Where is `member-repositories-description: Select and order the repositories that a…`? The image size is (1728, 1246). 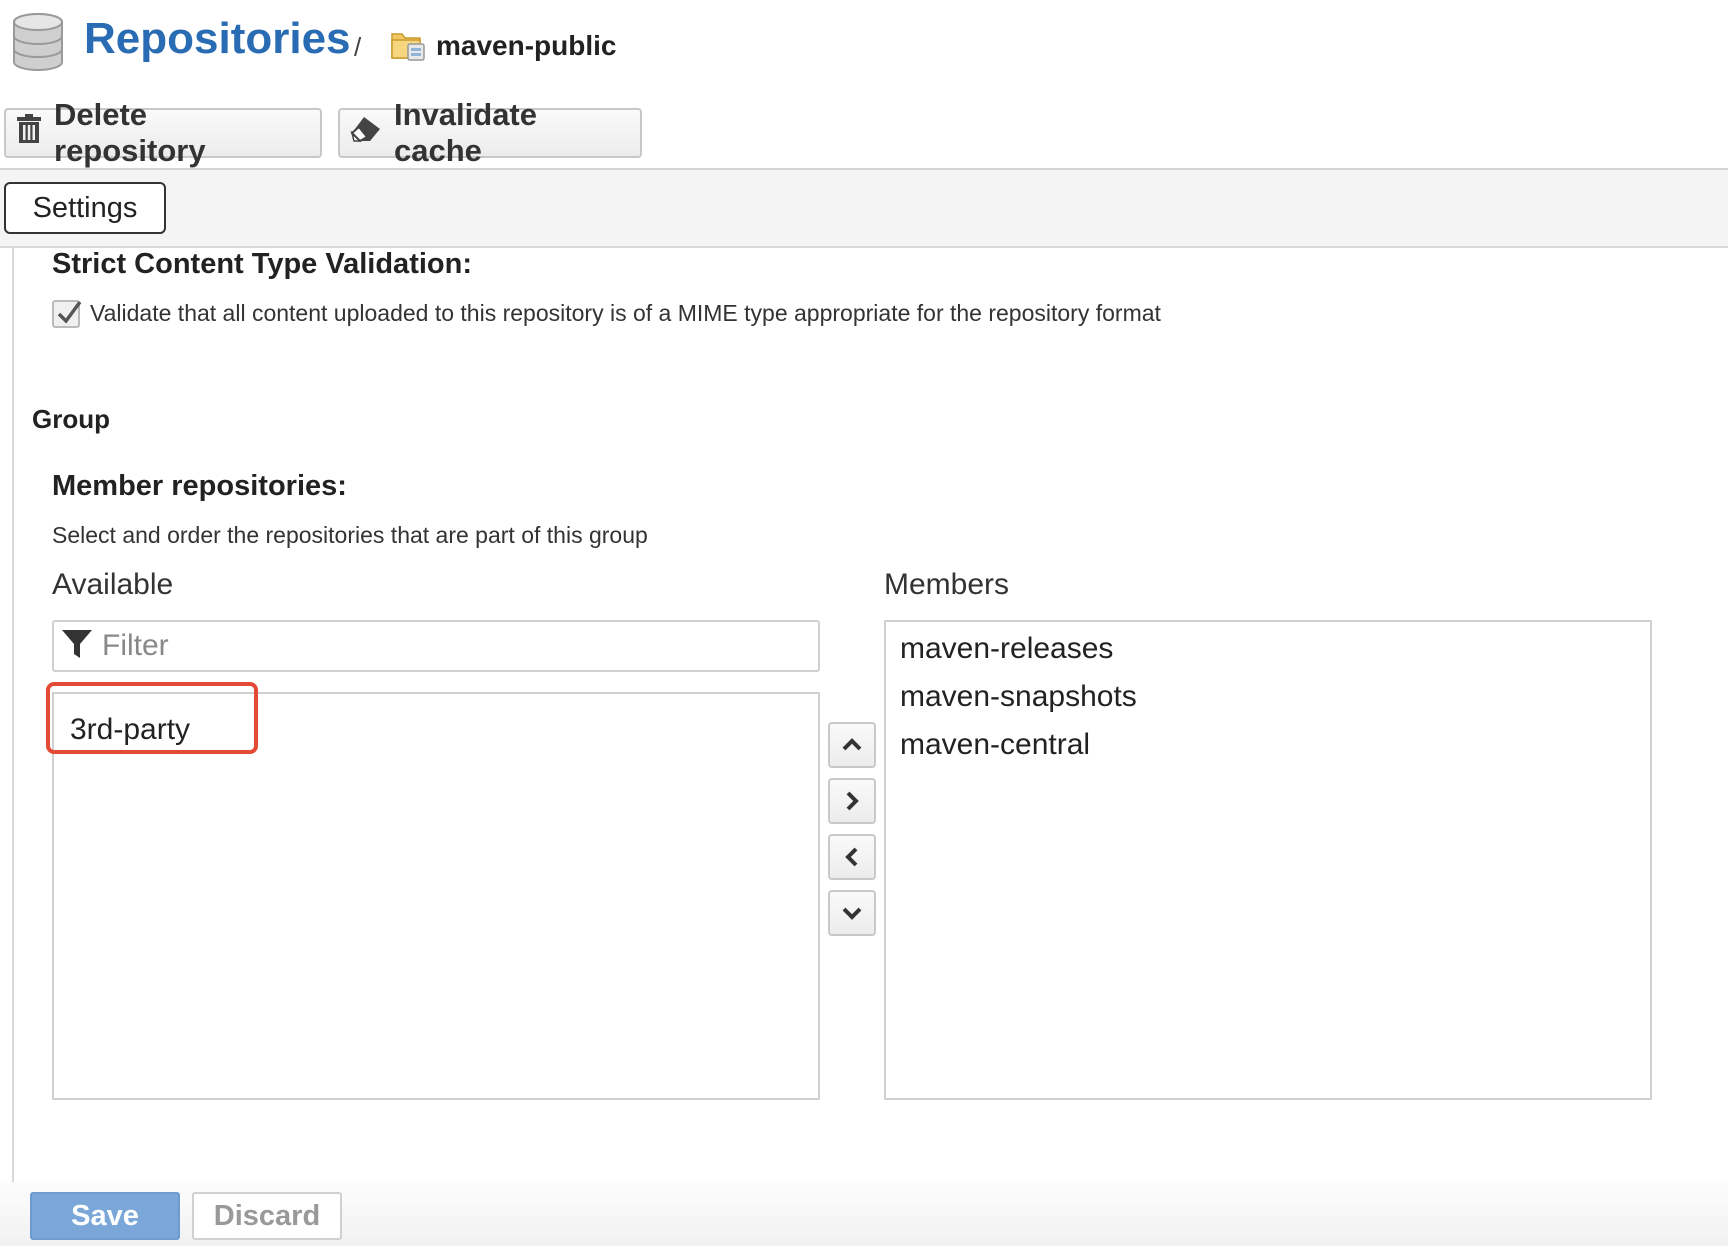
member-repositories-description: Select and order the repositories that a… is located at coordinates (350, 535).